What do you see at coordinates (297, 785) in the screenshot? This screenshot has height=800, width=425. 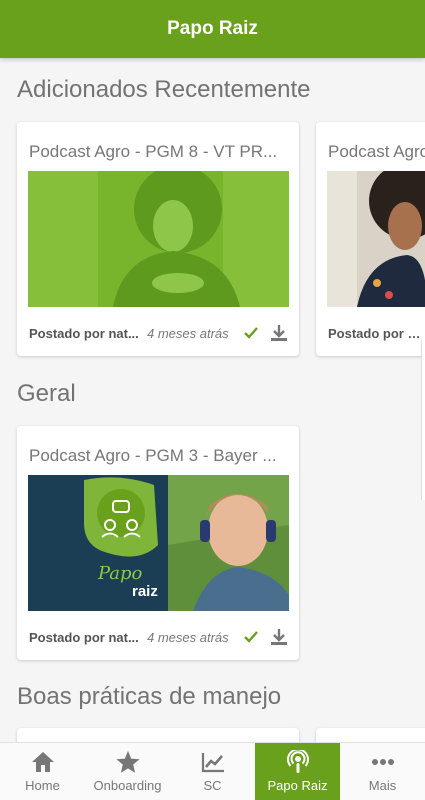 I see `nav-papo-raiz-label: Papo Raiz` at bounding box center [297, 785].